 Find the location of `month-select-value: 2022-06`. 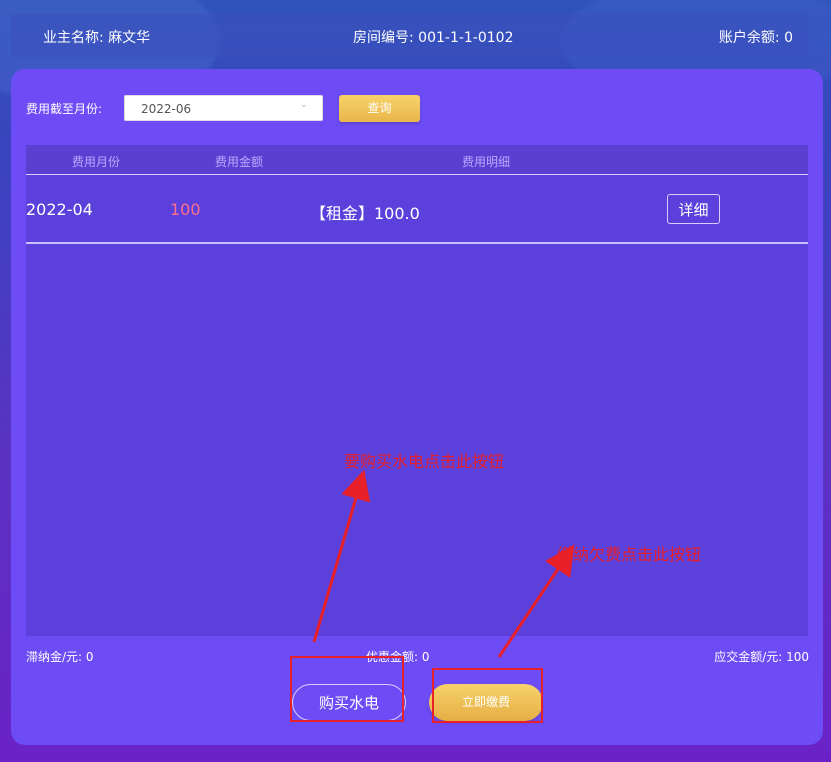

month-select-value: 2022-06 is located at coordinates (166, 109).